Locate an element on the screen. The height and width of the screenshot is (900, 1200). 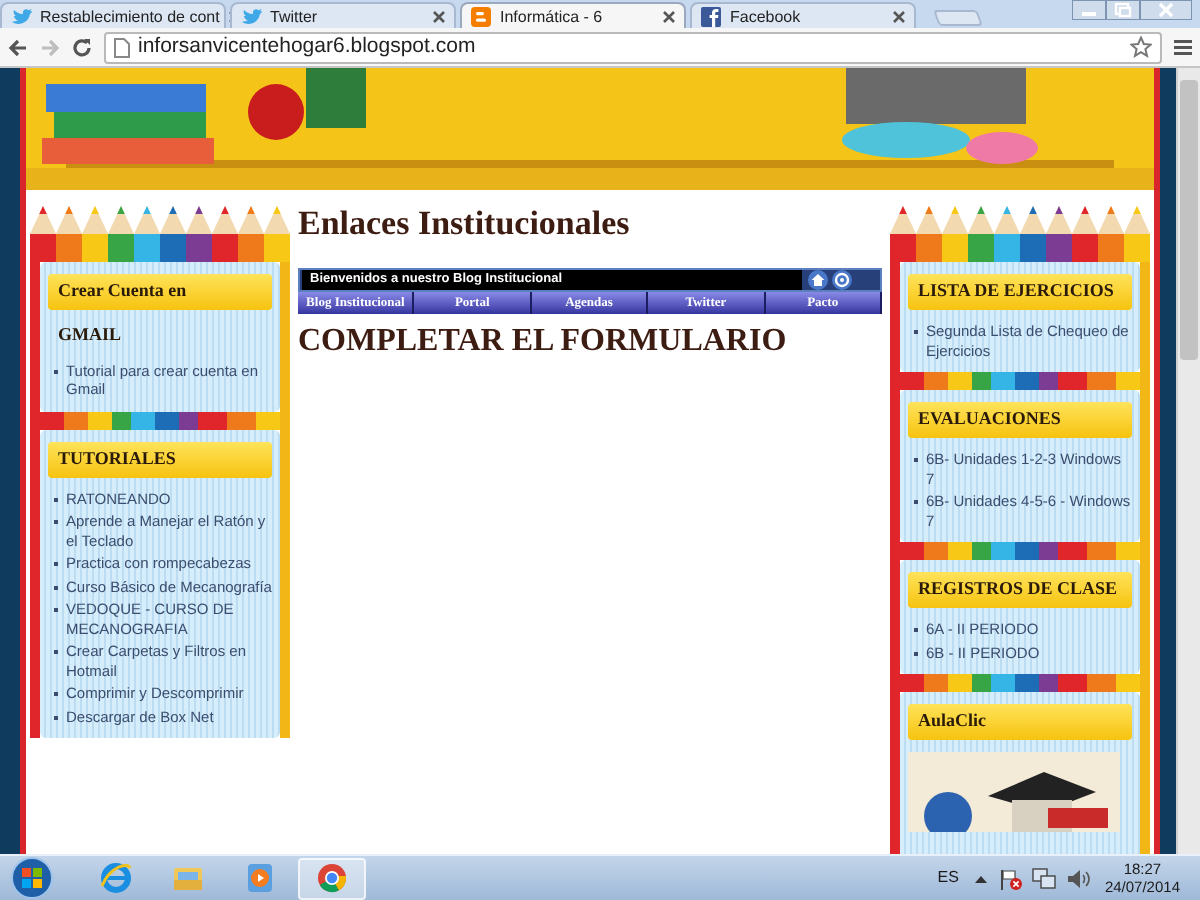
scrollbar is located at coordinates (1188, 461).